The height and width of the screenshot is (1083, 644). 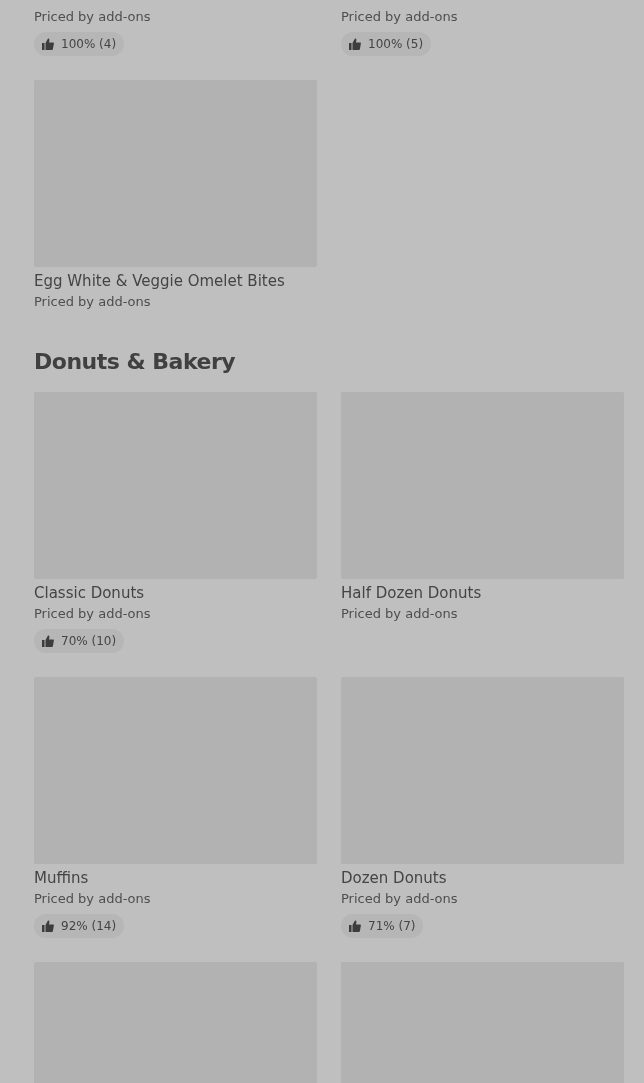 I want to click on item-name: Half Dozen Donuts, so click(x=411, y=593).